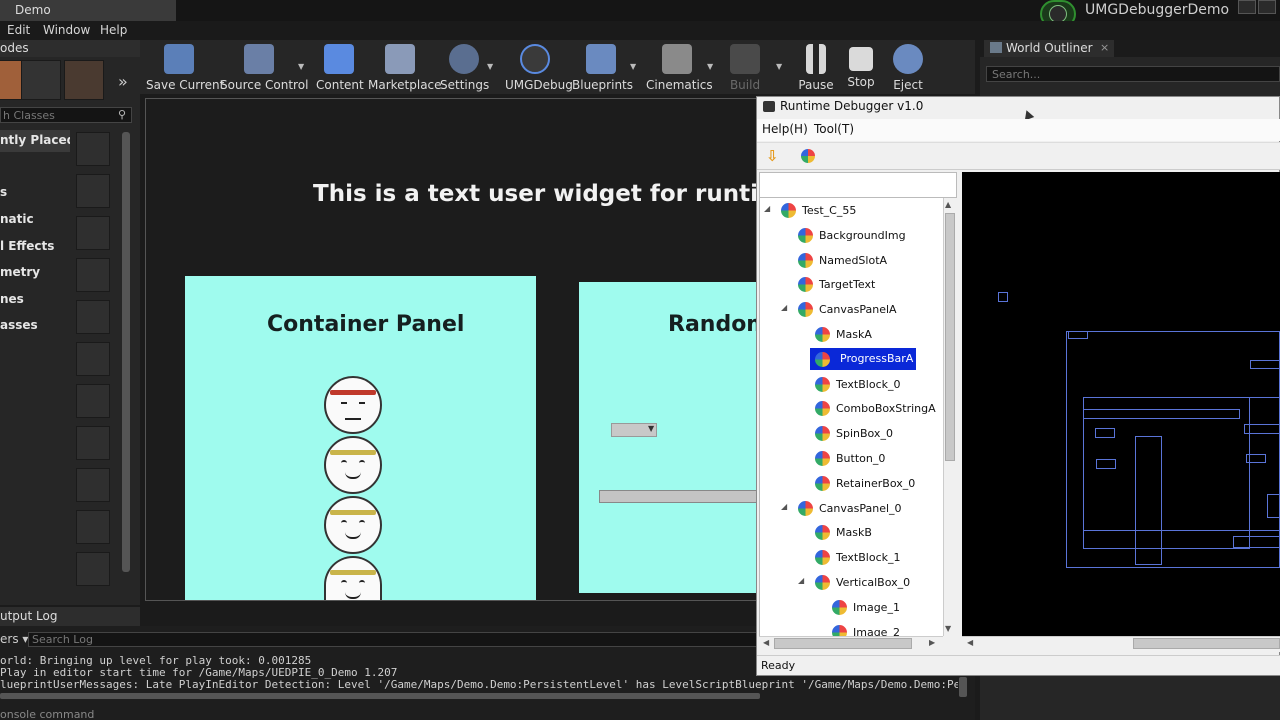  I want to click on menu-edit: Edit, so click(18, 30).